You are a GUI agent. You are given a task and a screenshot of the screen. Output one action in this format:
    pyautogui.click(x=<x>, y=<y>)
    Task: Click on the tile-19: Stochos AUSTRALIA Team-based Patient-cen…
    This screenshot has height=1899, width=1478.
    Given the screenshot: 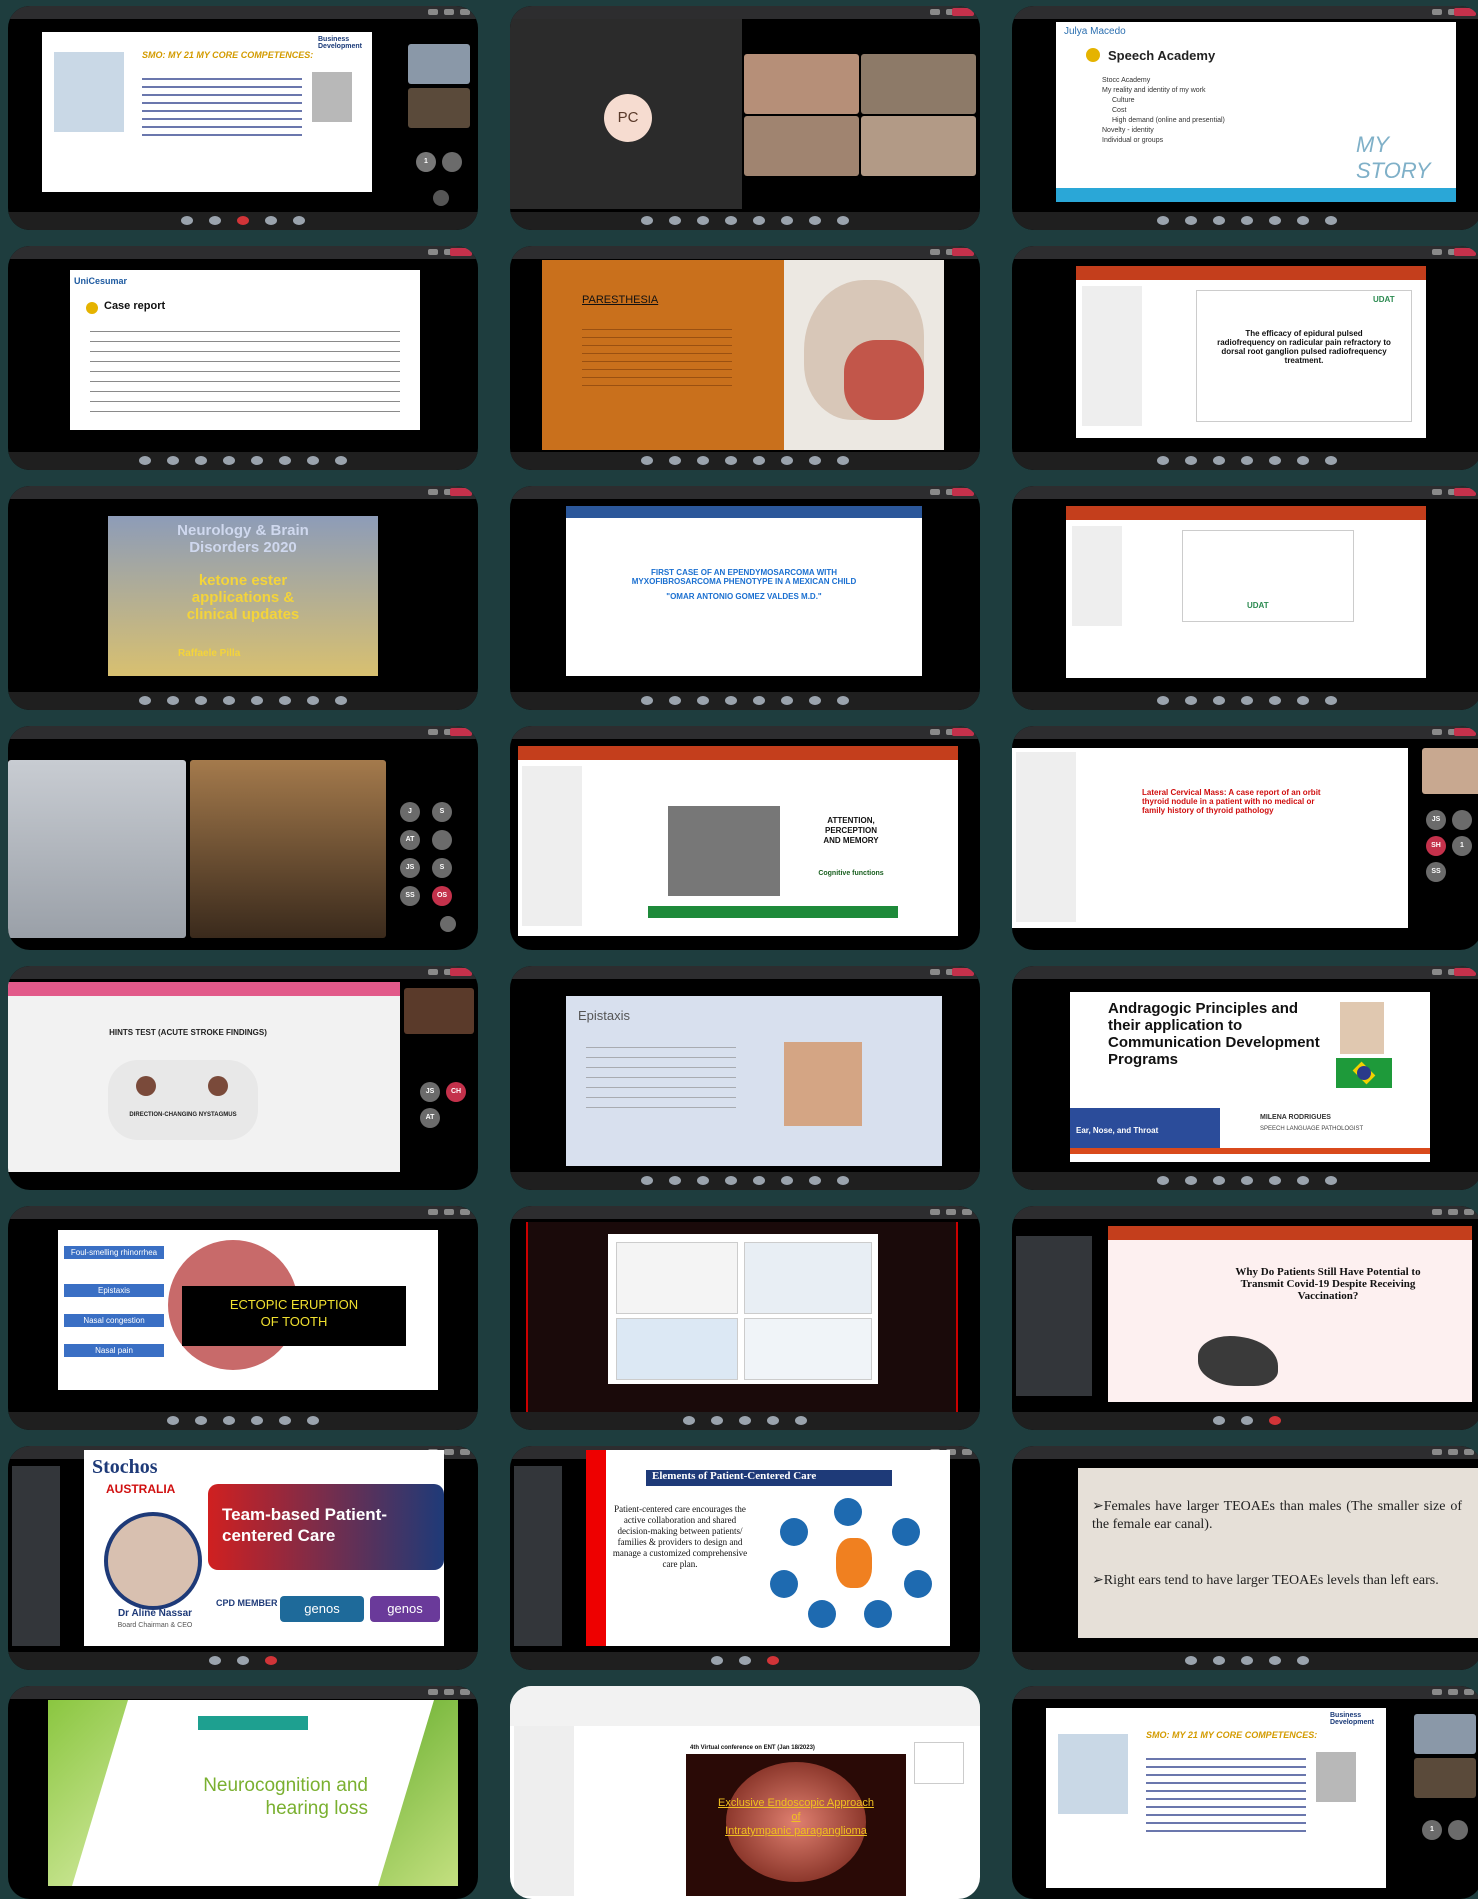 What is the action you would take?
    pyautogui.click(x=243, y=1558)
    